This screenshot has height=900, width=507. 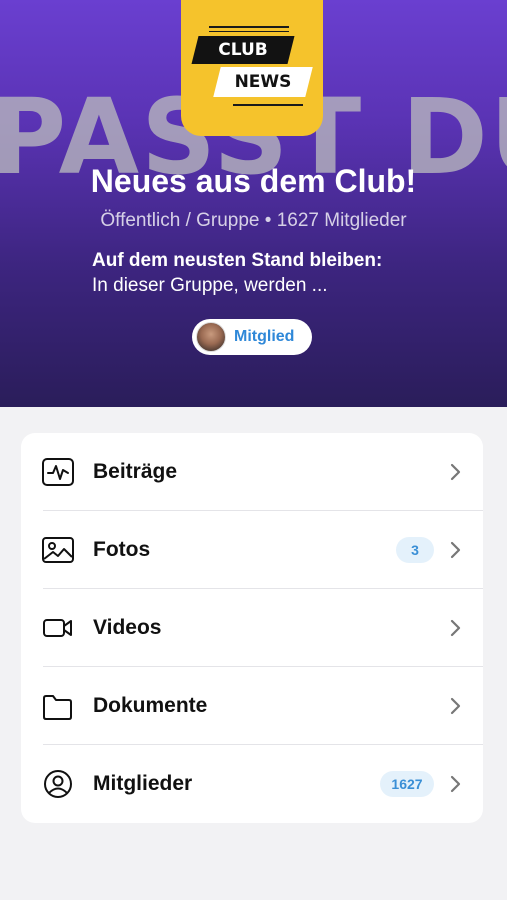 I want to click on logo-news-banner: NEWS, so click(x=263, y=82).